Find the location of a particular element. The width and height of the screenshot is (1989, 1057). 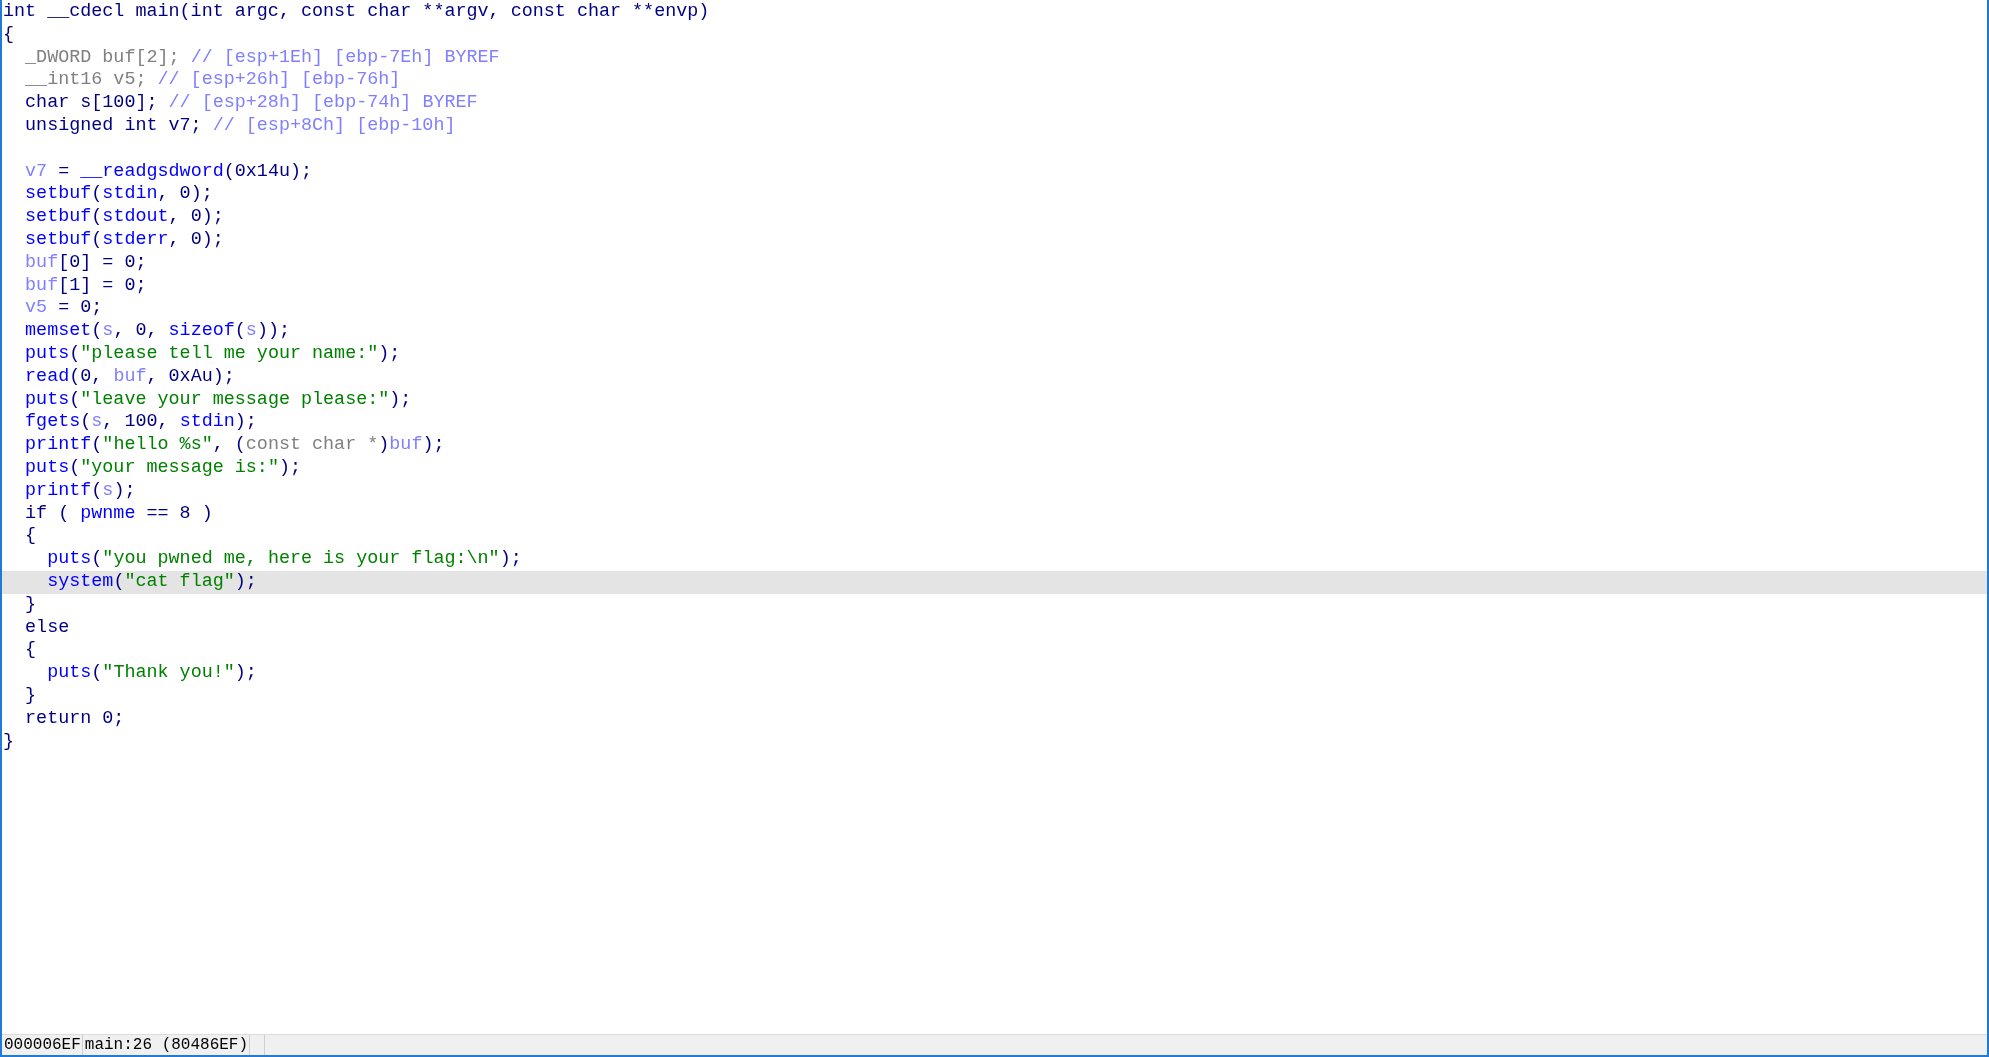

code-line: setbuf(stdin, 0); is located at coordinates (994, 195).